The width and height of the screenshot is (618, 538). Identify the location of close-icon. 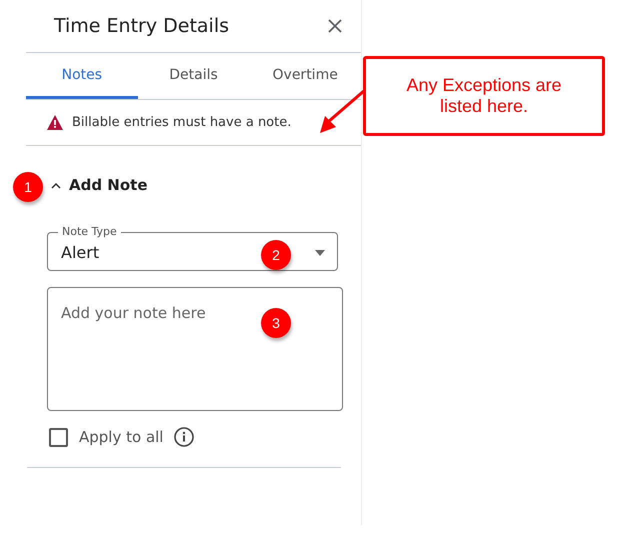
(335, 26).